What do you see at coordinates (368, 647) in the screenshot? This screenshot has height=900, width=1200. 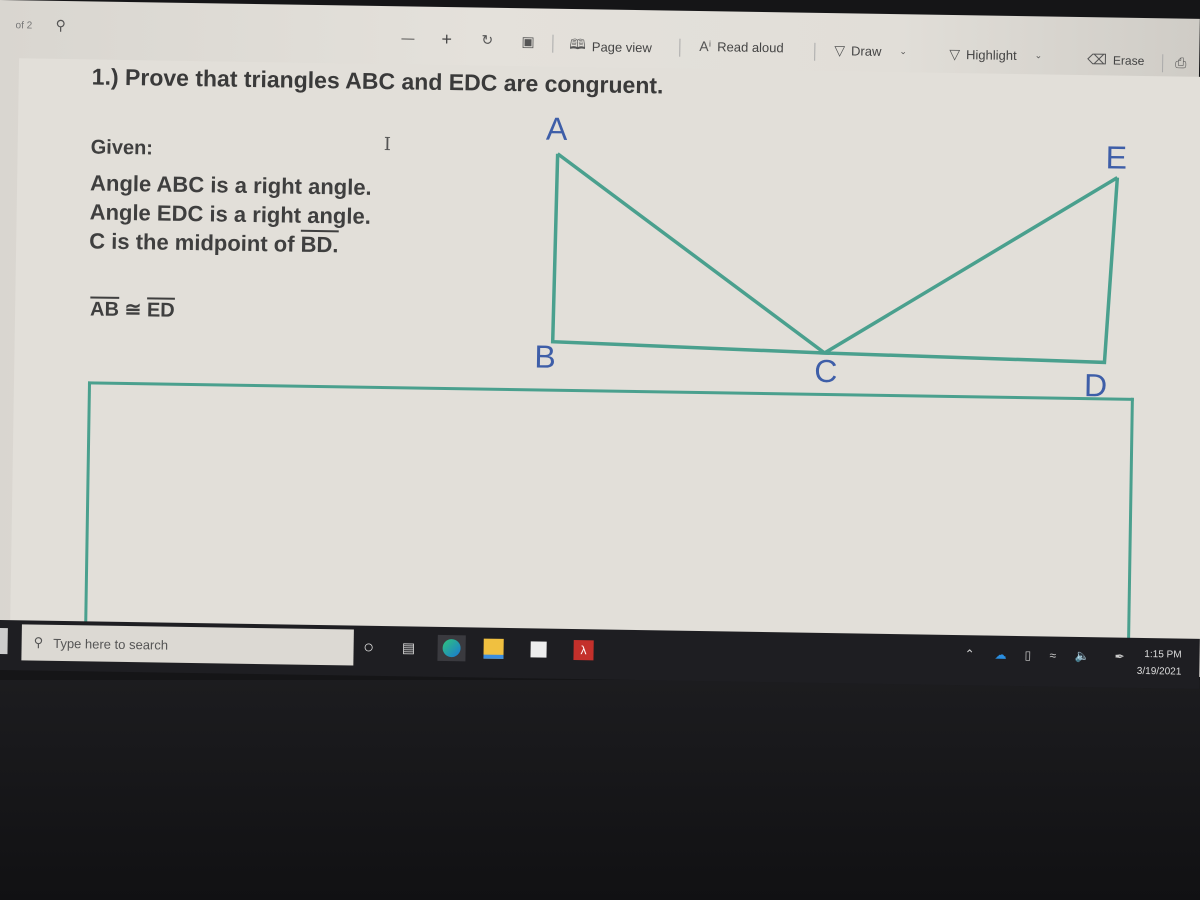 I see `cortana-icon: ○` at bounding box center [368, 647].